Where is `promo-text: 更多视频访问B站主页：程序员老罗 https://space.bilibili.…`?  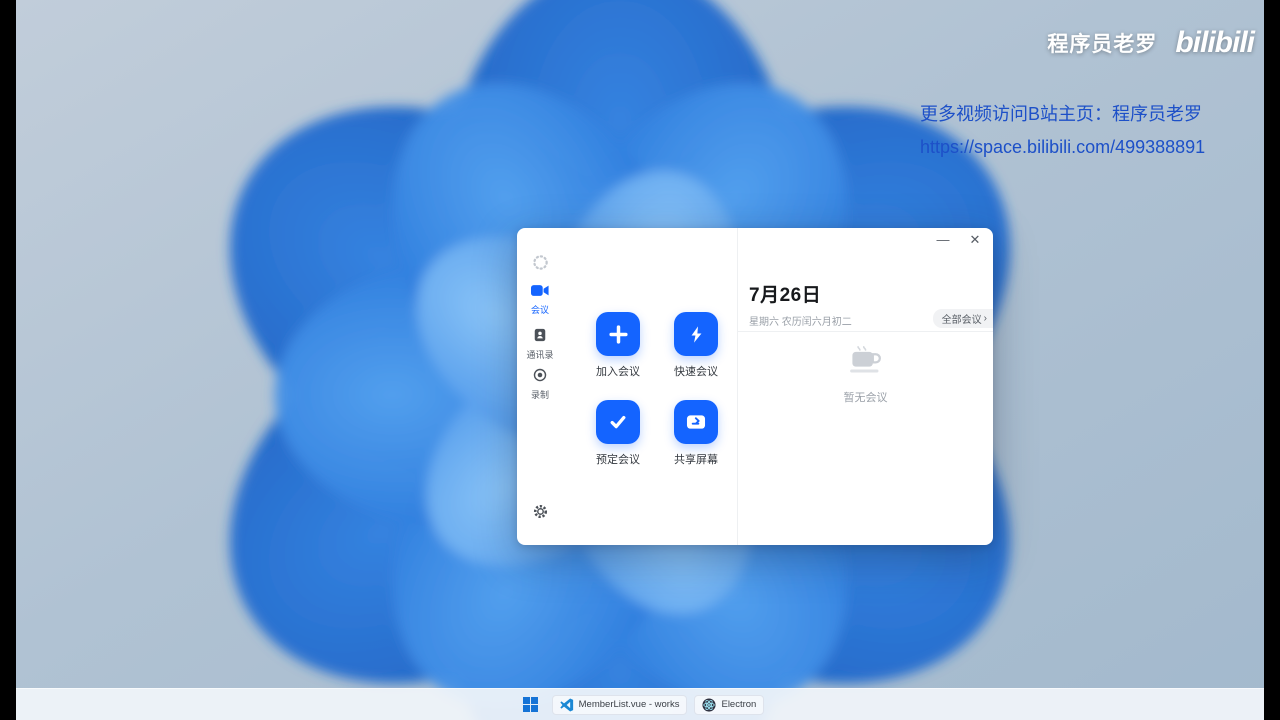
promo-text: 更多视频访问B站主页：程序员老罗 https://space.bilibili.… is located at coordinates (1062, 131).